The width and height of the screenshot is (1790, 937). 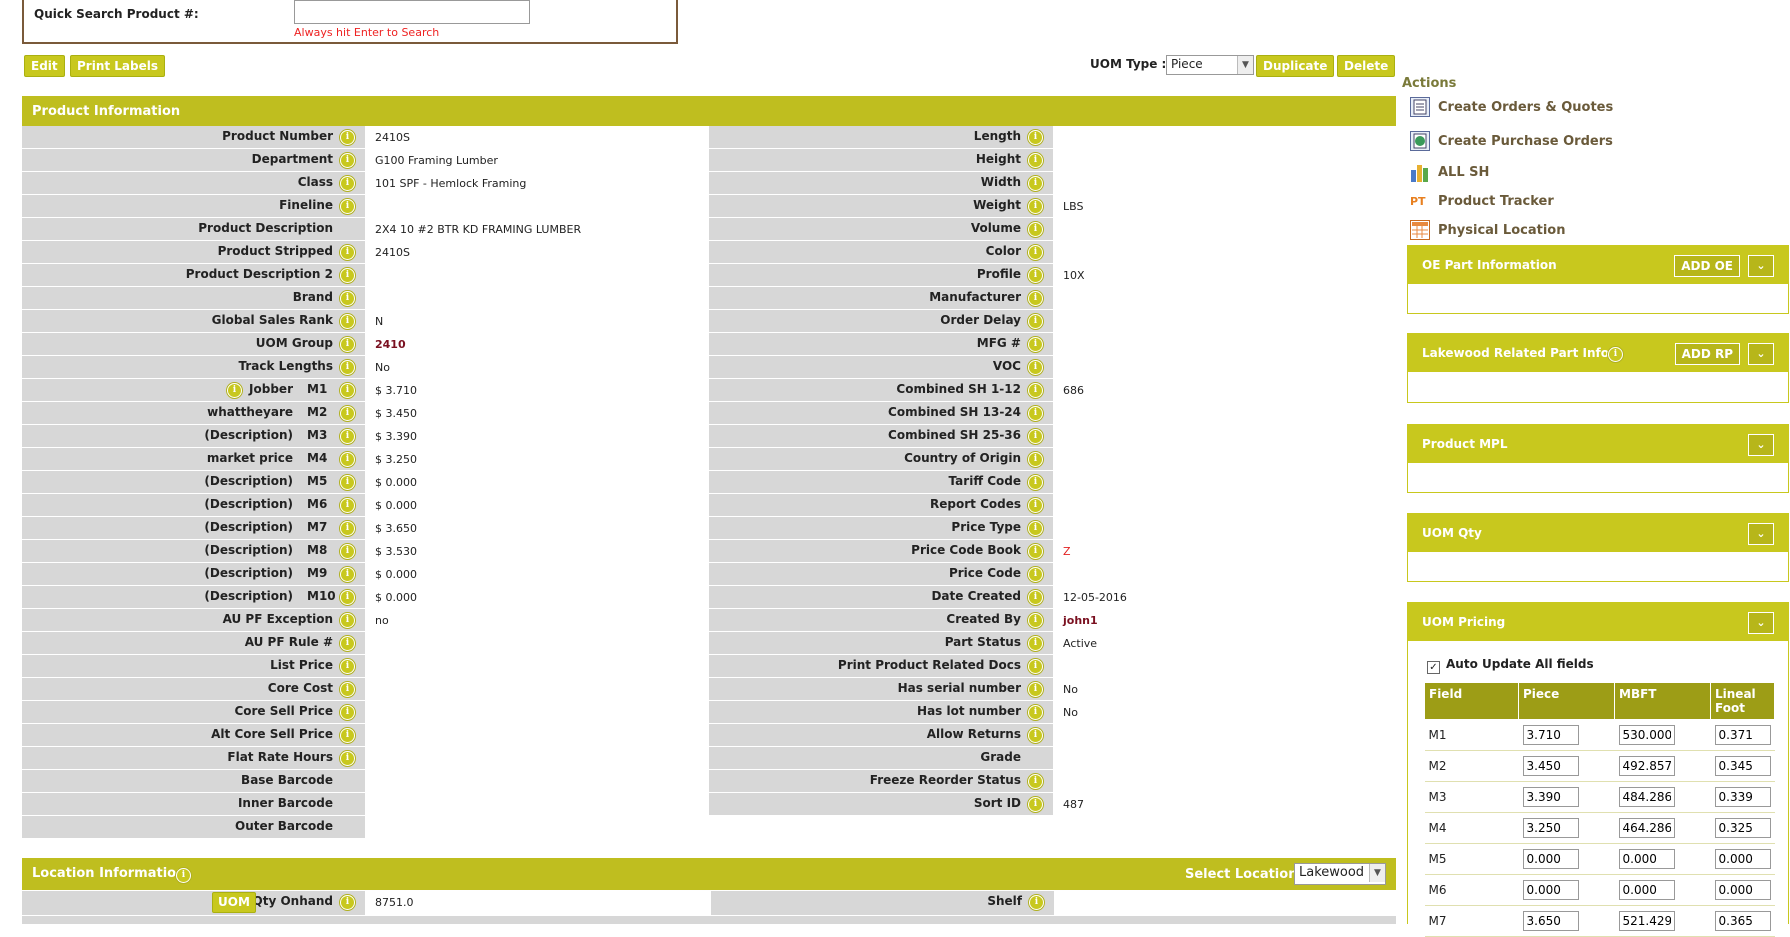 I want to click on field-label-cell: Core Cost i, so click(x=193, y=689).